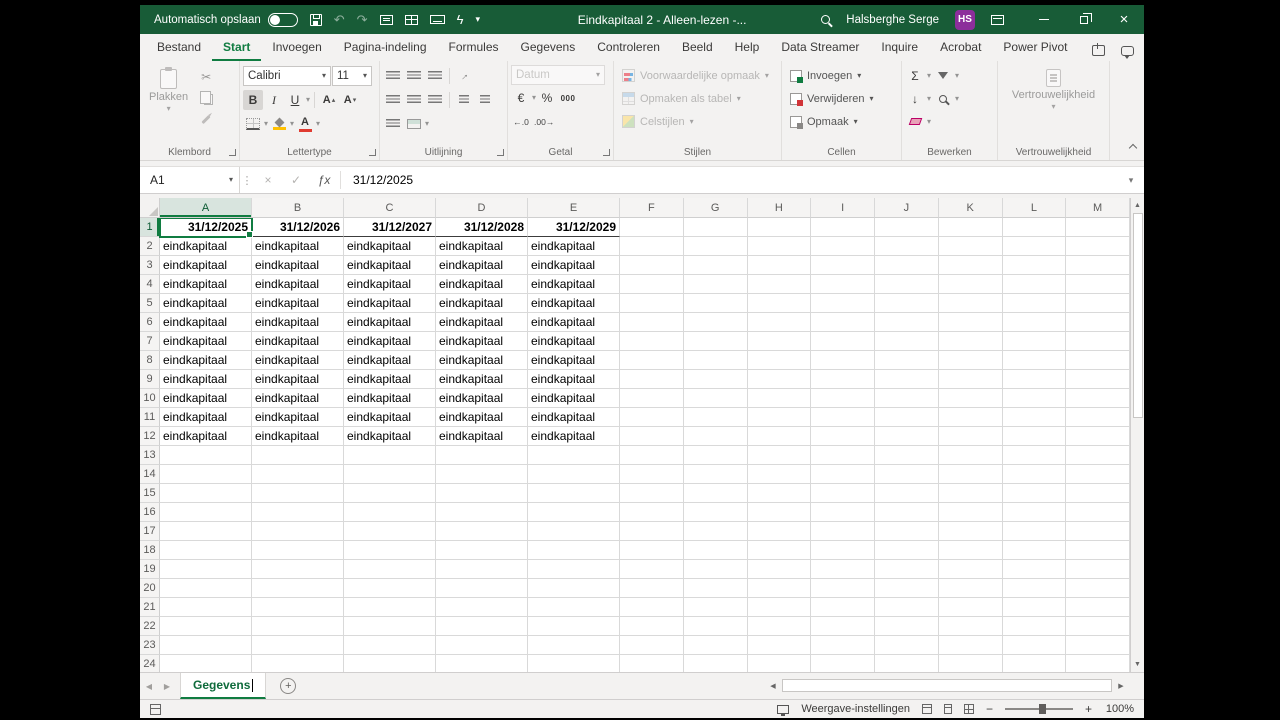  What do you see at coordinates (474, 48) in the screenshot?
I see `ribbon-tab-formules: Formules` at bounding box center [474, 48].